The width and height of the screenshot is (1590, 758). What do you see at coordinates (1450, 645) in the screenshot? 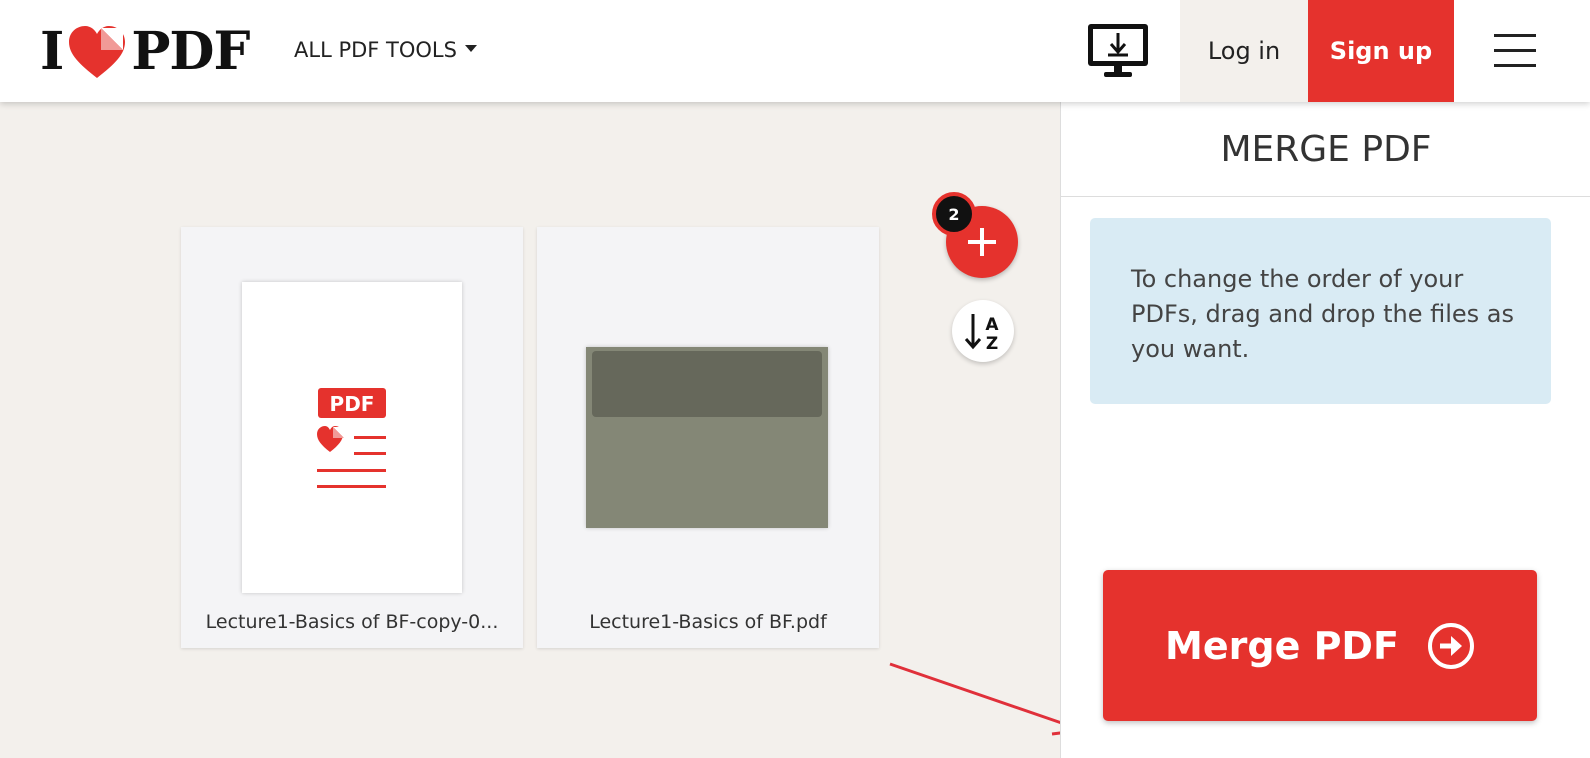
I see `arrow-right-circle-icon` at bounding box center [1450, 645].